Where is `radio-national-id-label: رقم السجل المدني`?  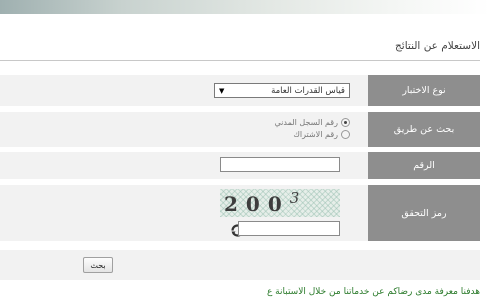
radio-national-id-label: رقم السجل المدني is located at coordinates (306, 122).